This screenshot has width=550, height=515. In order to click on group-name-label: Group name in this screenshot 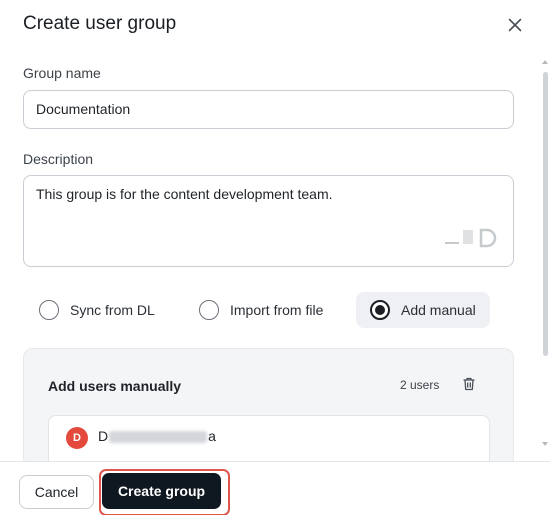, I will do `click(62, 73)`.